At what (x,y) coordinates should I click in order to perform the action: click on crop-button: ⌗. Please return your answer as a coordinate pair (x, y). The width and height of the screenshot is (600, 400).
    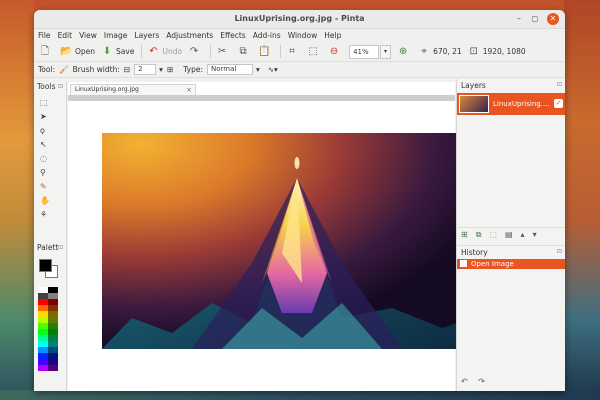
    Looking at the image, I should click on (293, 52).